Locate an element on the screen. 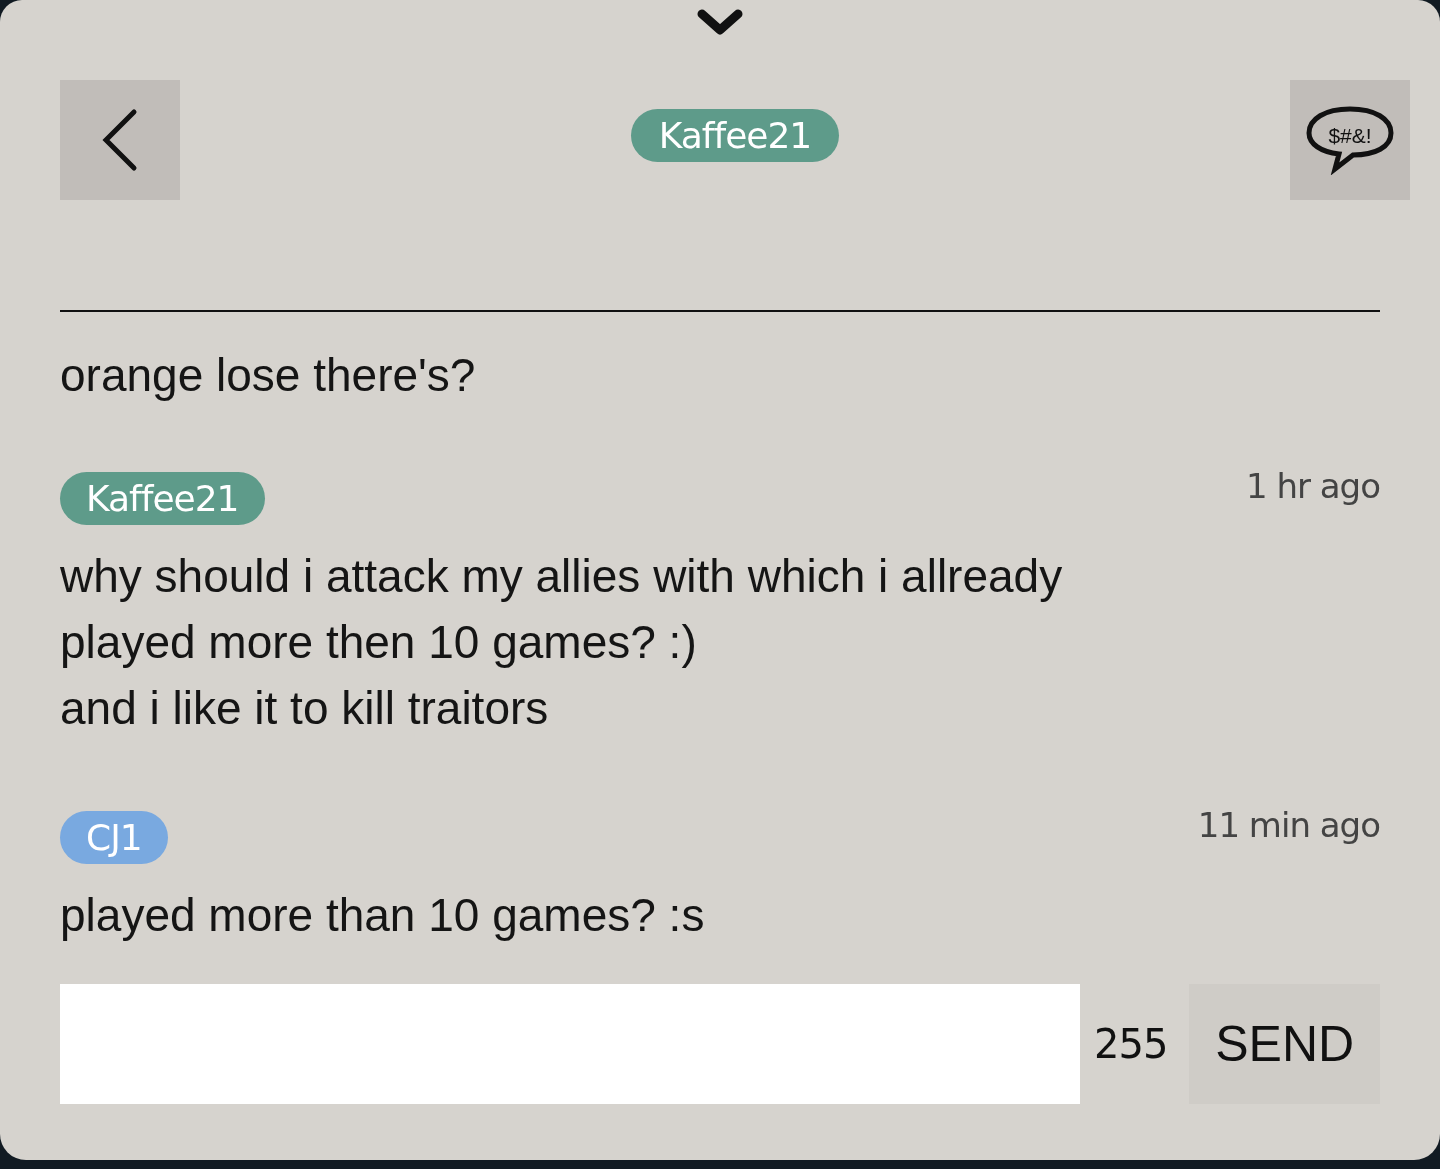 The width and height of the screenshot is (1440, 1169). send-button: SEND is located at coordinates (1284, 1044).